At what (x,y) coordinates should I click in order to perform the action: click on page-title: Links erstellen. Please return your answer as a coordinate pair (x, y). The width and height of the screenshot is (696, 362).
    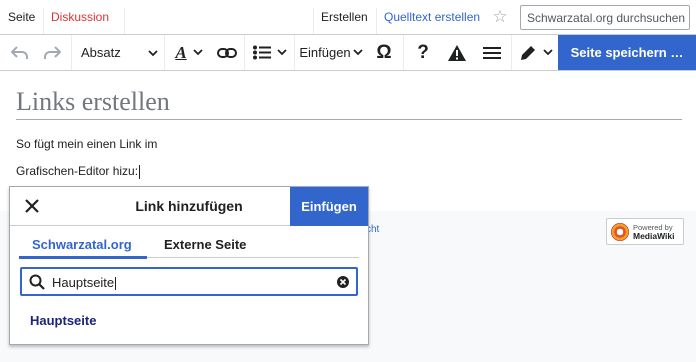
    Looking at the image, I should click on (93, 101).